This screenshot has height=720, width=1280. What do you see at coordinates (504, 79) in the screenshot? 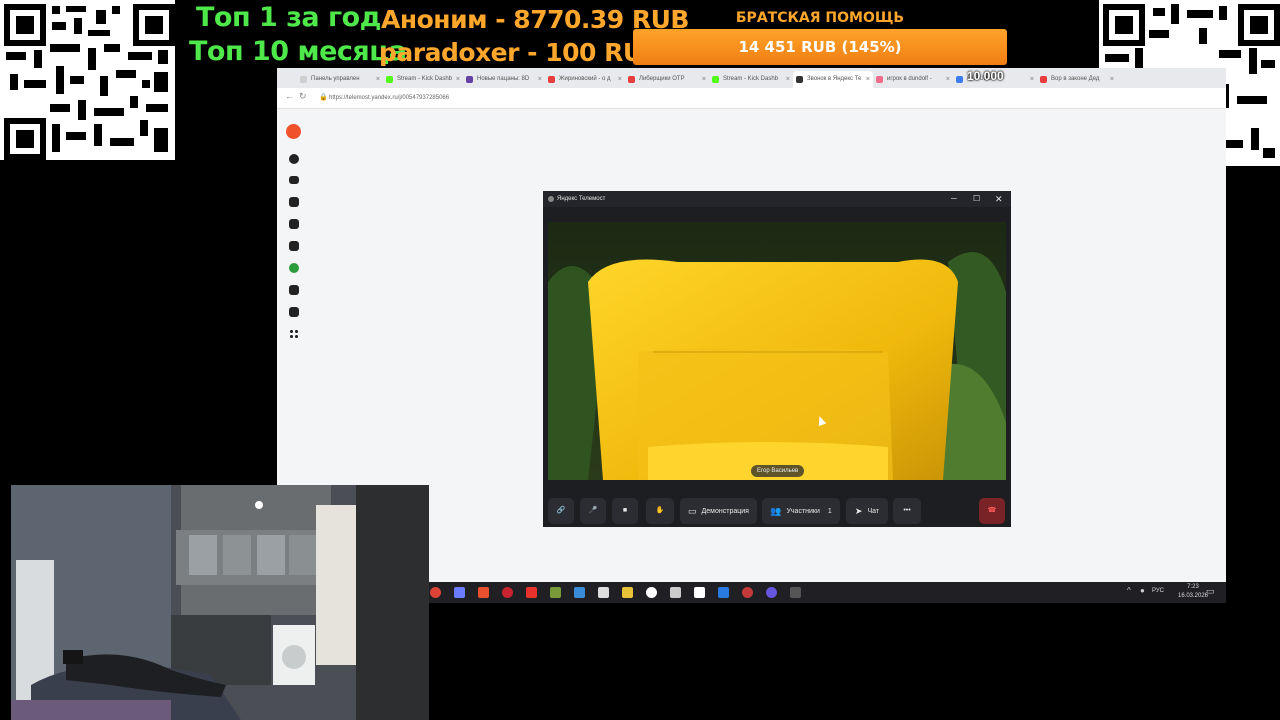
I see `tab-3: Новые пацаны: 8D ×` at bounding box center [504, 79].